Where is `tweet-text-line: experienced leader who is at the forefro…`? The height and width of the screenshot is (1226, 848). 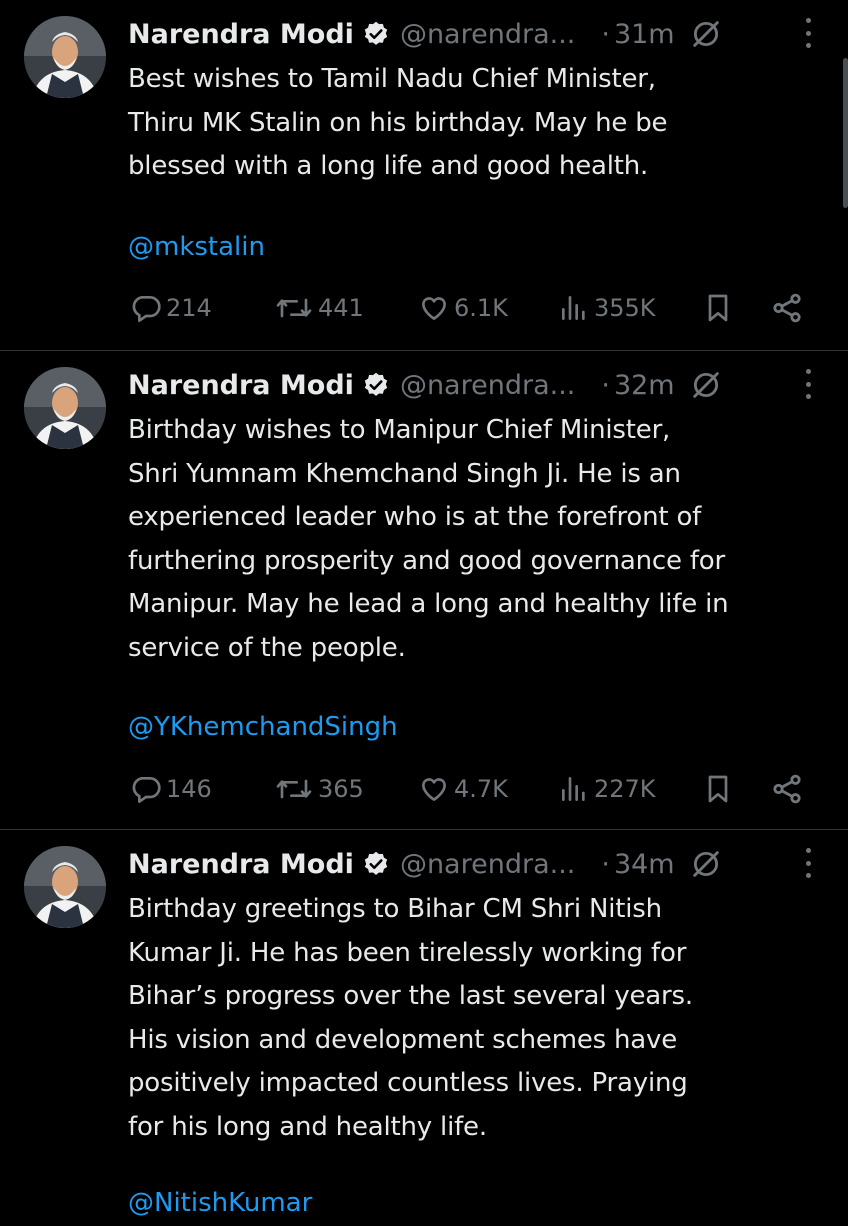
tweet-text-line: experienced leader who is at the forefro… is located at coordinates (415, 517).